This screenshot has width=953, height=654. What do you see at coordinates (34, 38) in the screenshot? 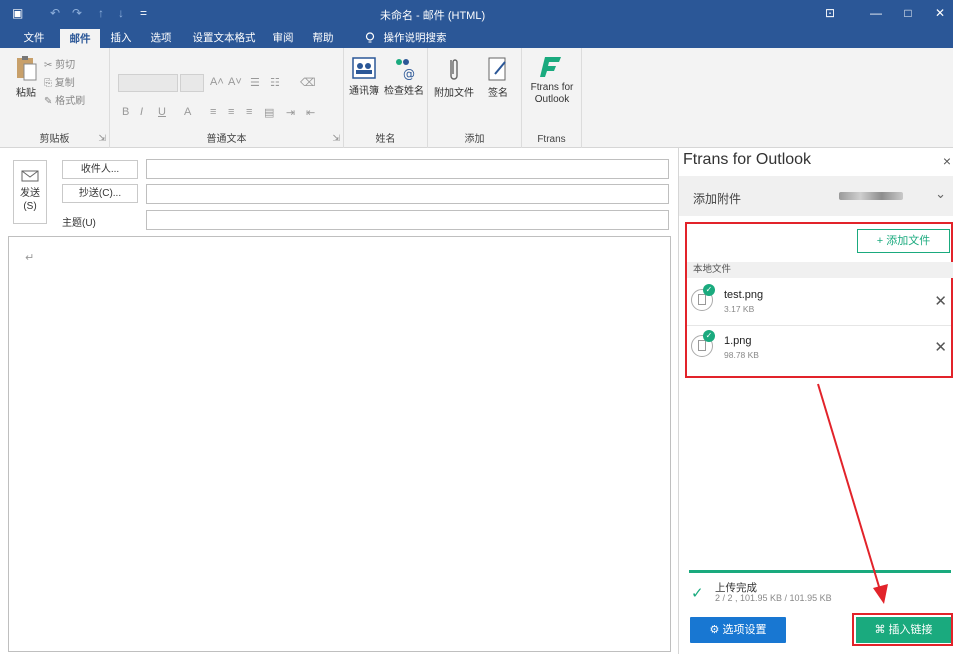
I see `tab-file: 文件` at bounding box center [34, 38].